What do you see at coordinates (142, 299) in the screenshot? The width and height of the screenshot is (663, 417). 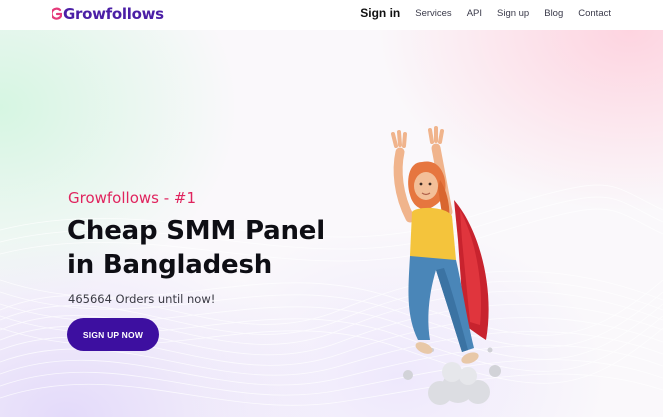 I see `orders-count: 465664 Orders until now!` at bounding box center [142, 299].